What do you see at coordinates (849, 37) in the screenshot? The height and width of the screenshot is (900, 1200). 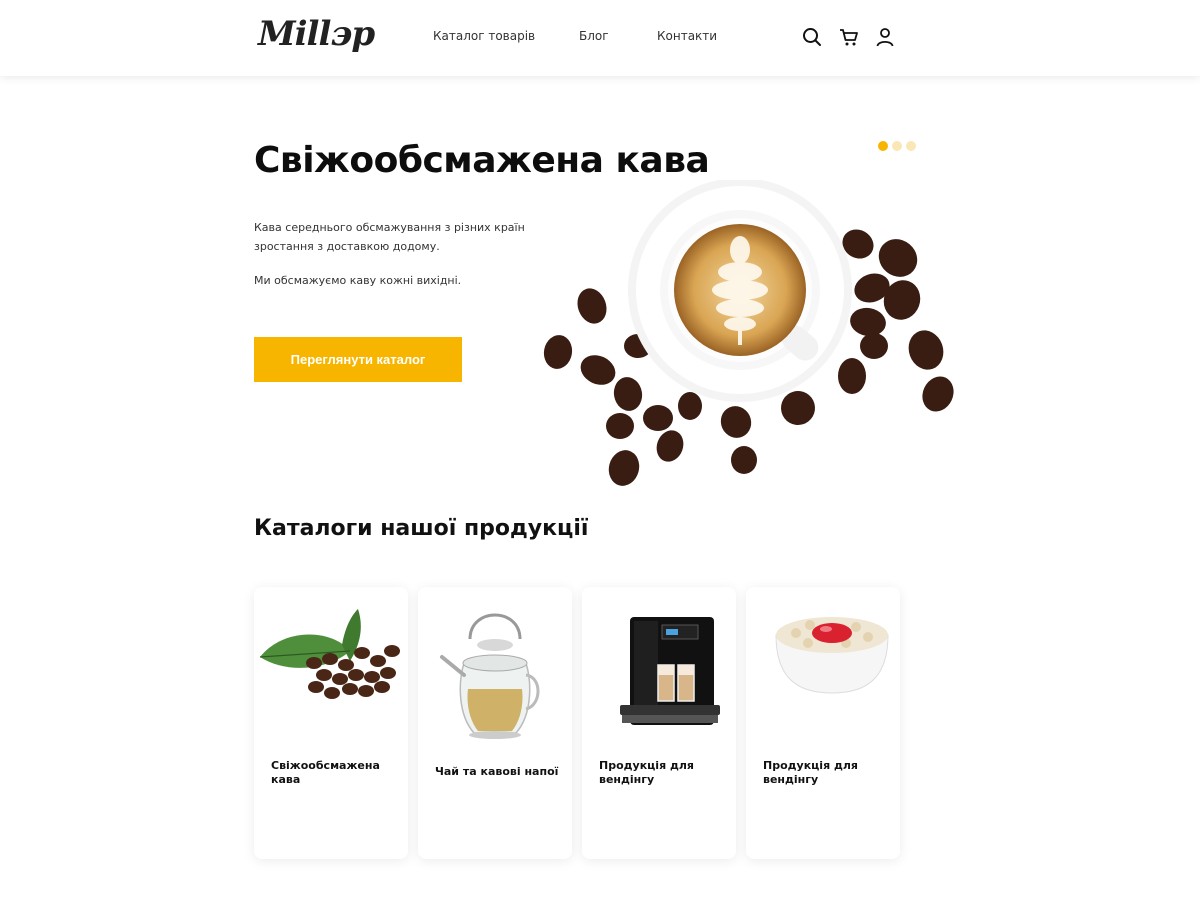 I see `cart-icon` at bounding box center [849, 37].